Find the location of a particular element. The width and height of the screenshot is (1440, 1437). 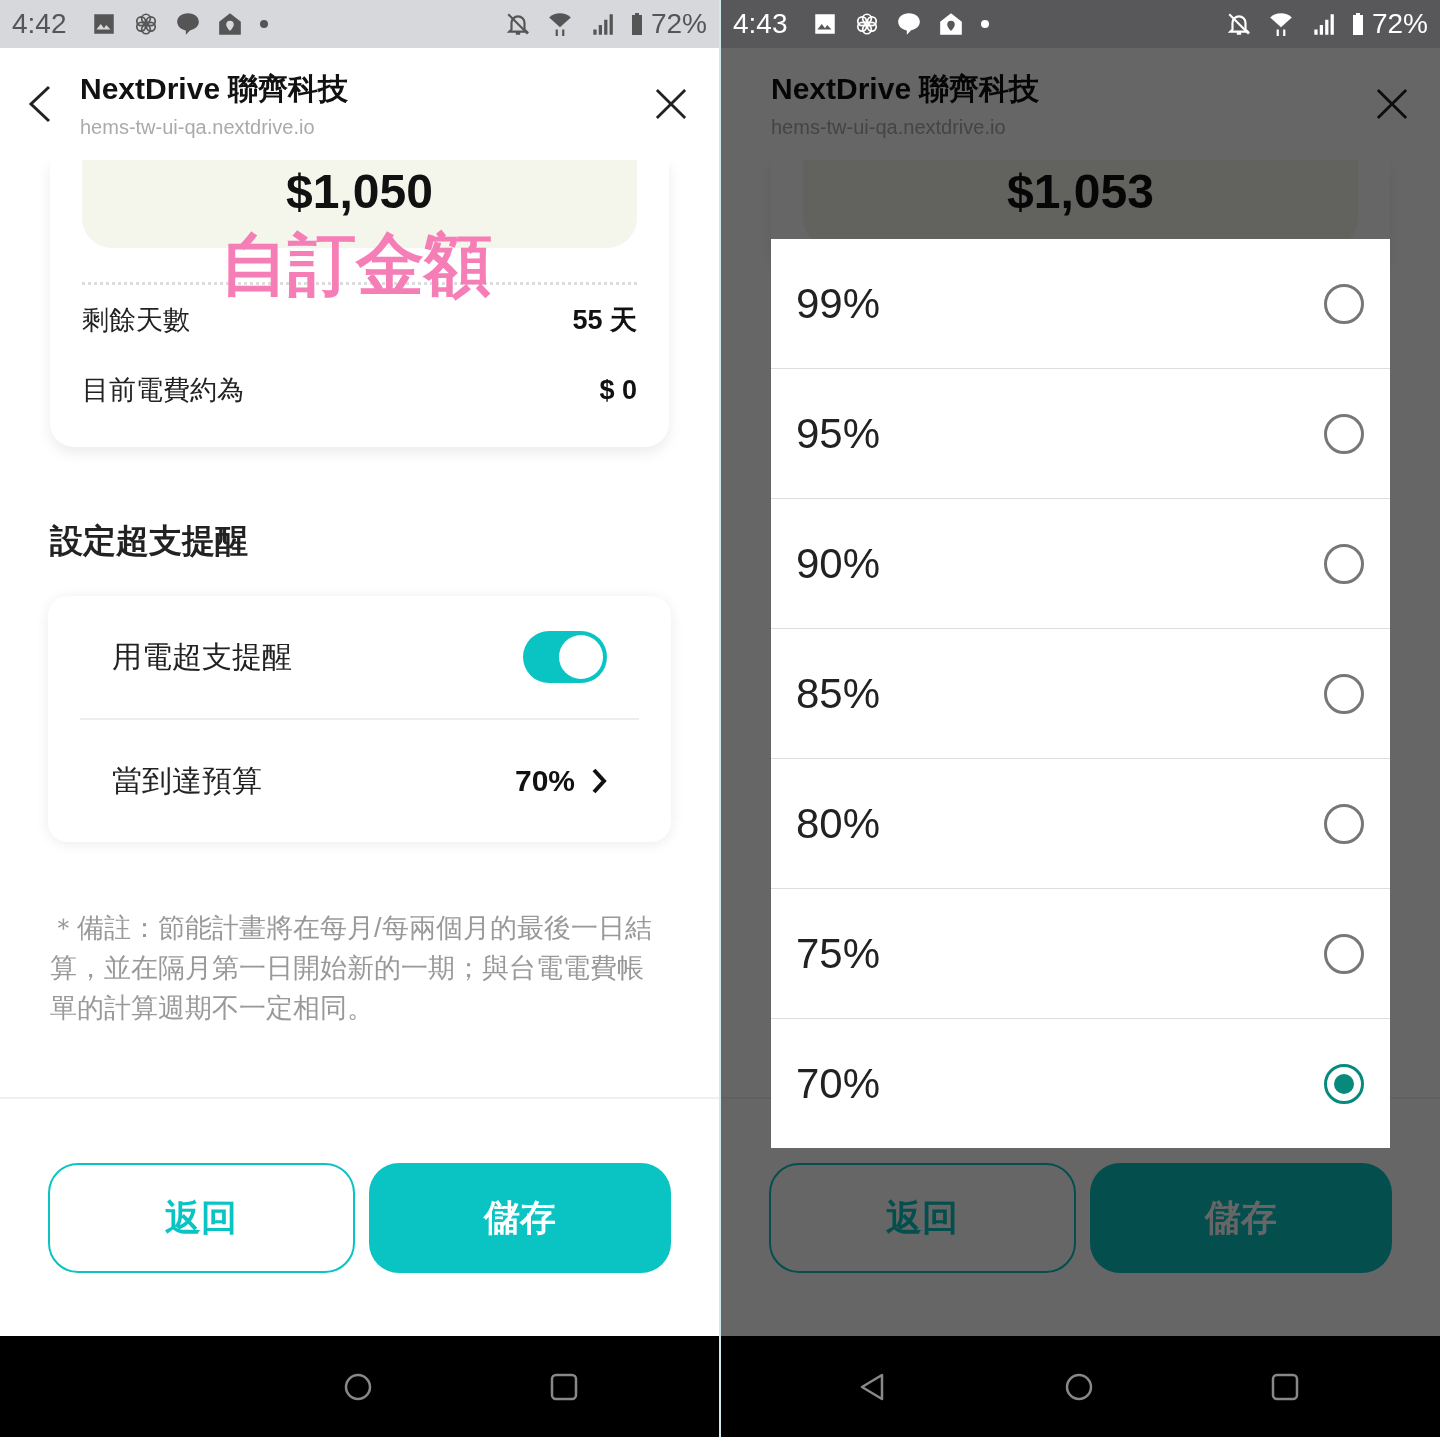

threshold-label: 當到達預算 is located at coordinates (187, 780).